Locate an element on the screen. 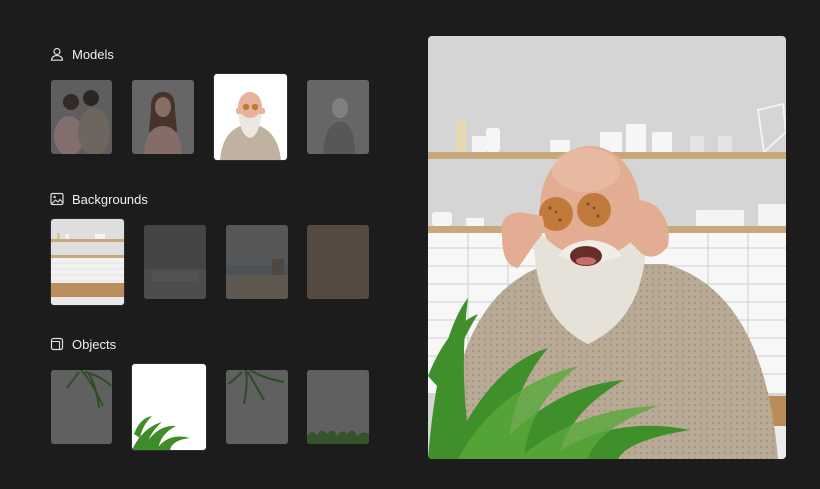 This screenshot has height=489, width=820. object-thumb-grass is located at coordinates (338, 407).